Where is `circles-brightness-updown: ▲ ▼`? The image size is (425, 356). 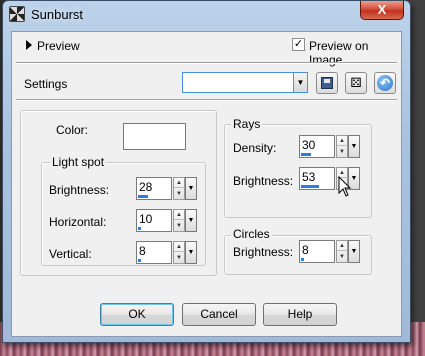
circles-brightness-updown: ▲ ▼ is located at coordinates (342, 251).